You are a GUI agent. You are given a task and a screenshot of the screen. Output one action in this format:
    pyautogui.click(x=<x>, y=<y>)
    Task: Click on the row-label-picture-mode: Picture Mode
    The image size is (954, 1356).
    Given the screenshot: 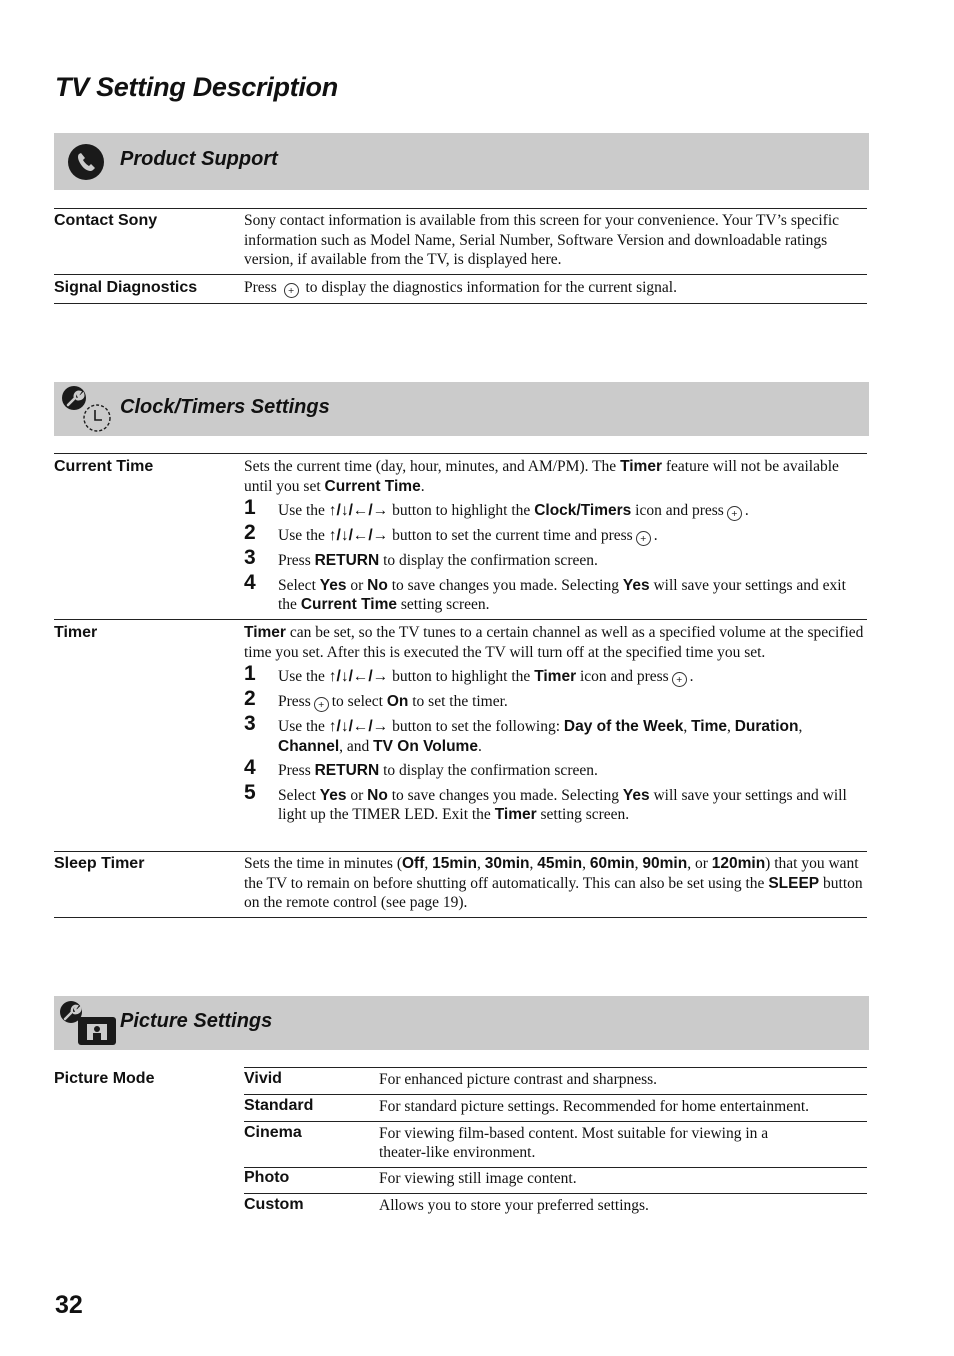 What is the action you would take?
    pyautogui.click(x=104, y=1078)
    